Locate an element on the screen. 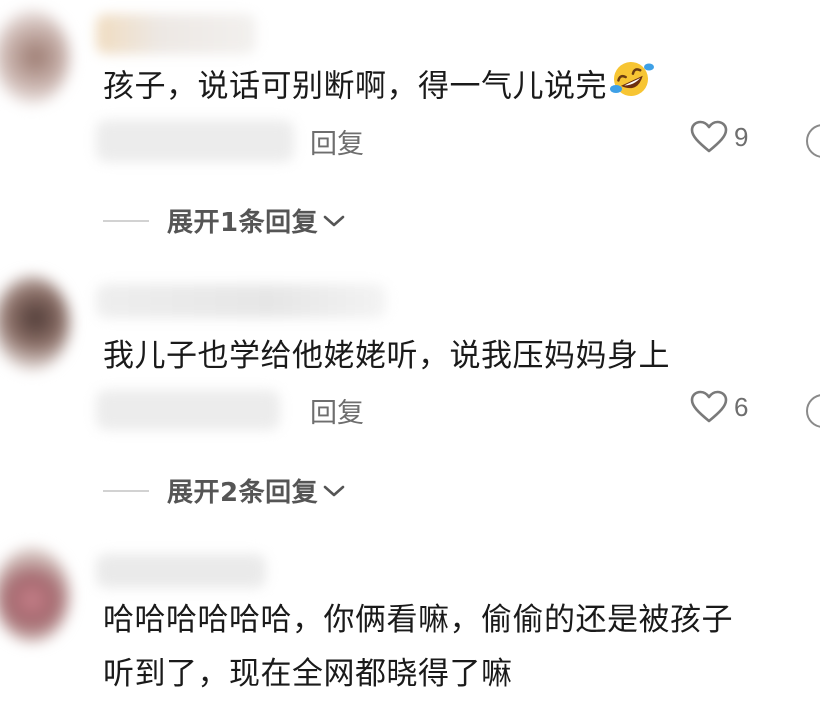 The image size is (820, 706). like-count: 6 is located at coordinates (741, 406).